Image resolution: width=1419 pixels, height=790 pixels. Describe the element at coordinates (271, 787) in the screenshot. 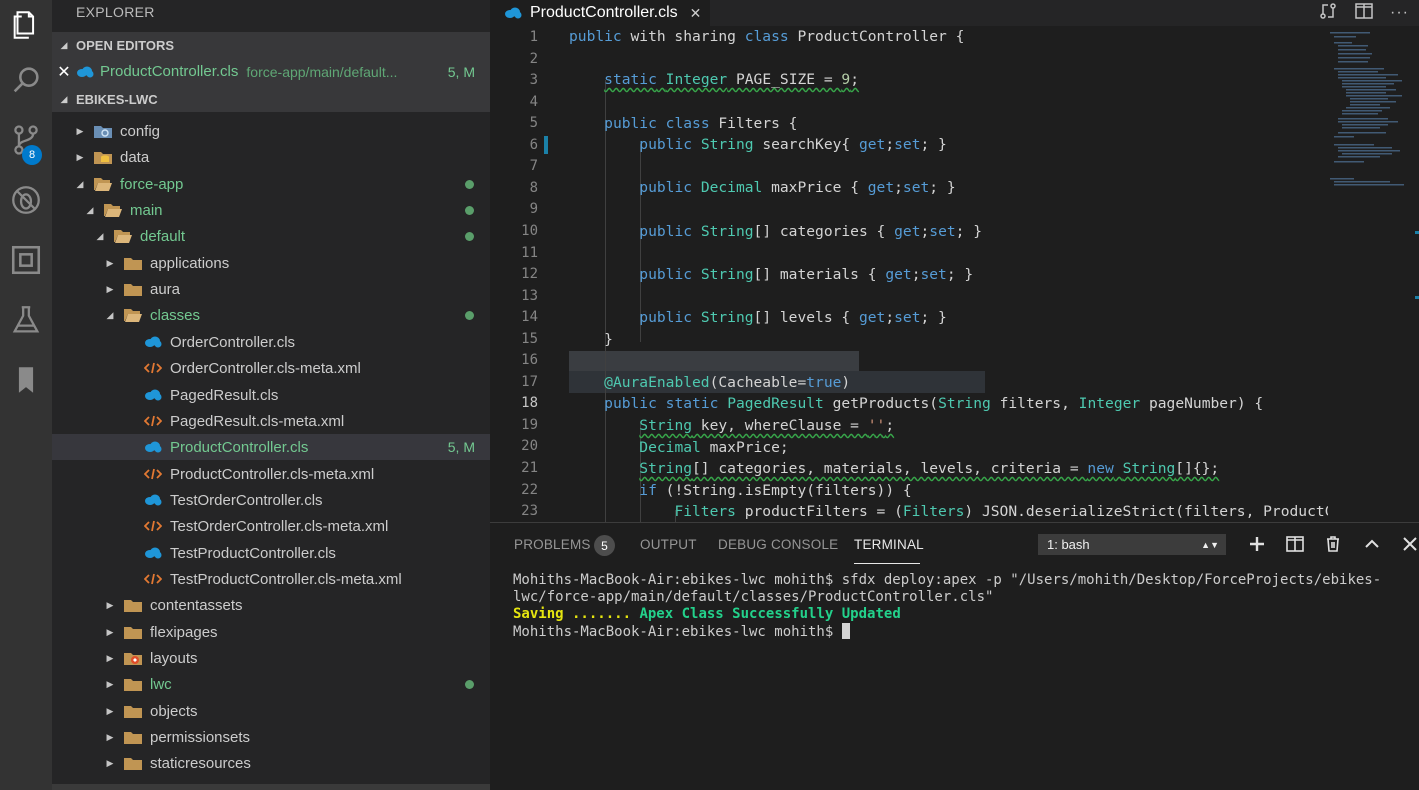

I see `sidebar-scrollbar` at that location.